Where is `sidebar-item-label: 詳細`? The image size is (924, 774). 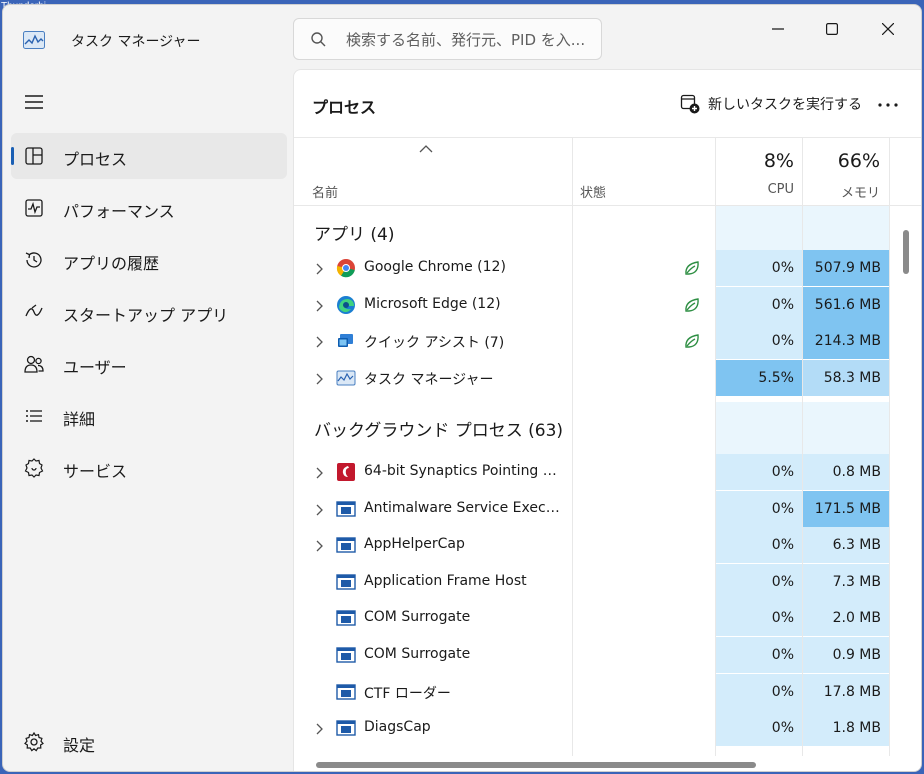
sidebar-item-label: 詳細 is located at coordinates (79, 419).